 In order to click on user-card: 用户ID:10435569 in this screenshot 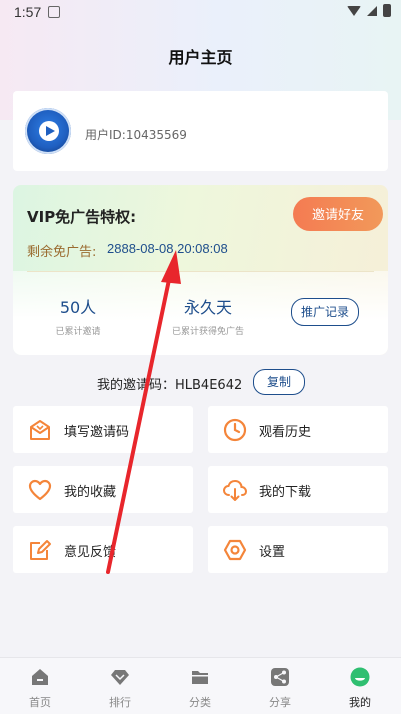, I will do `click(200, 131)`.